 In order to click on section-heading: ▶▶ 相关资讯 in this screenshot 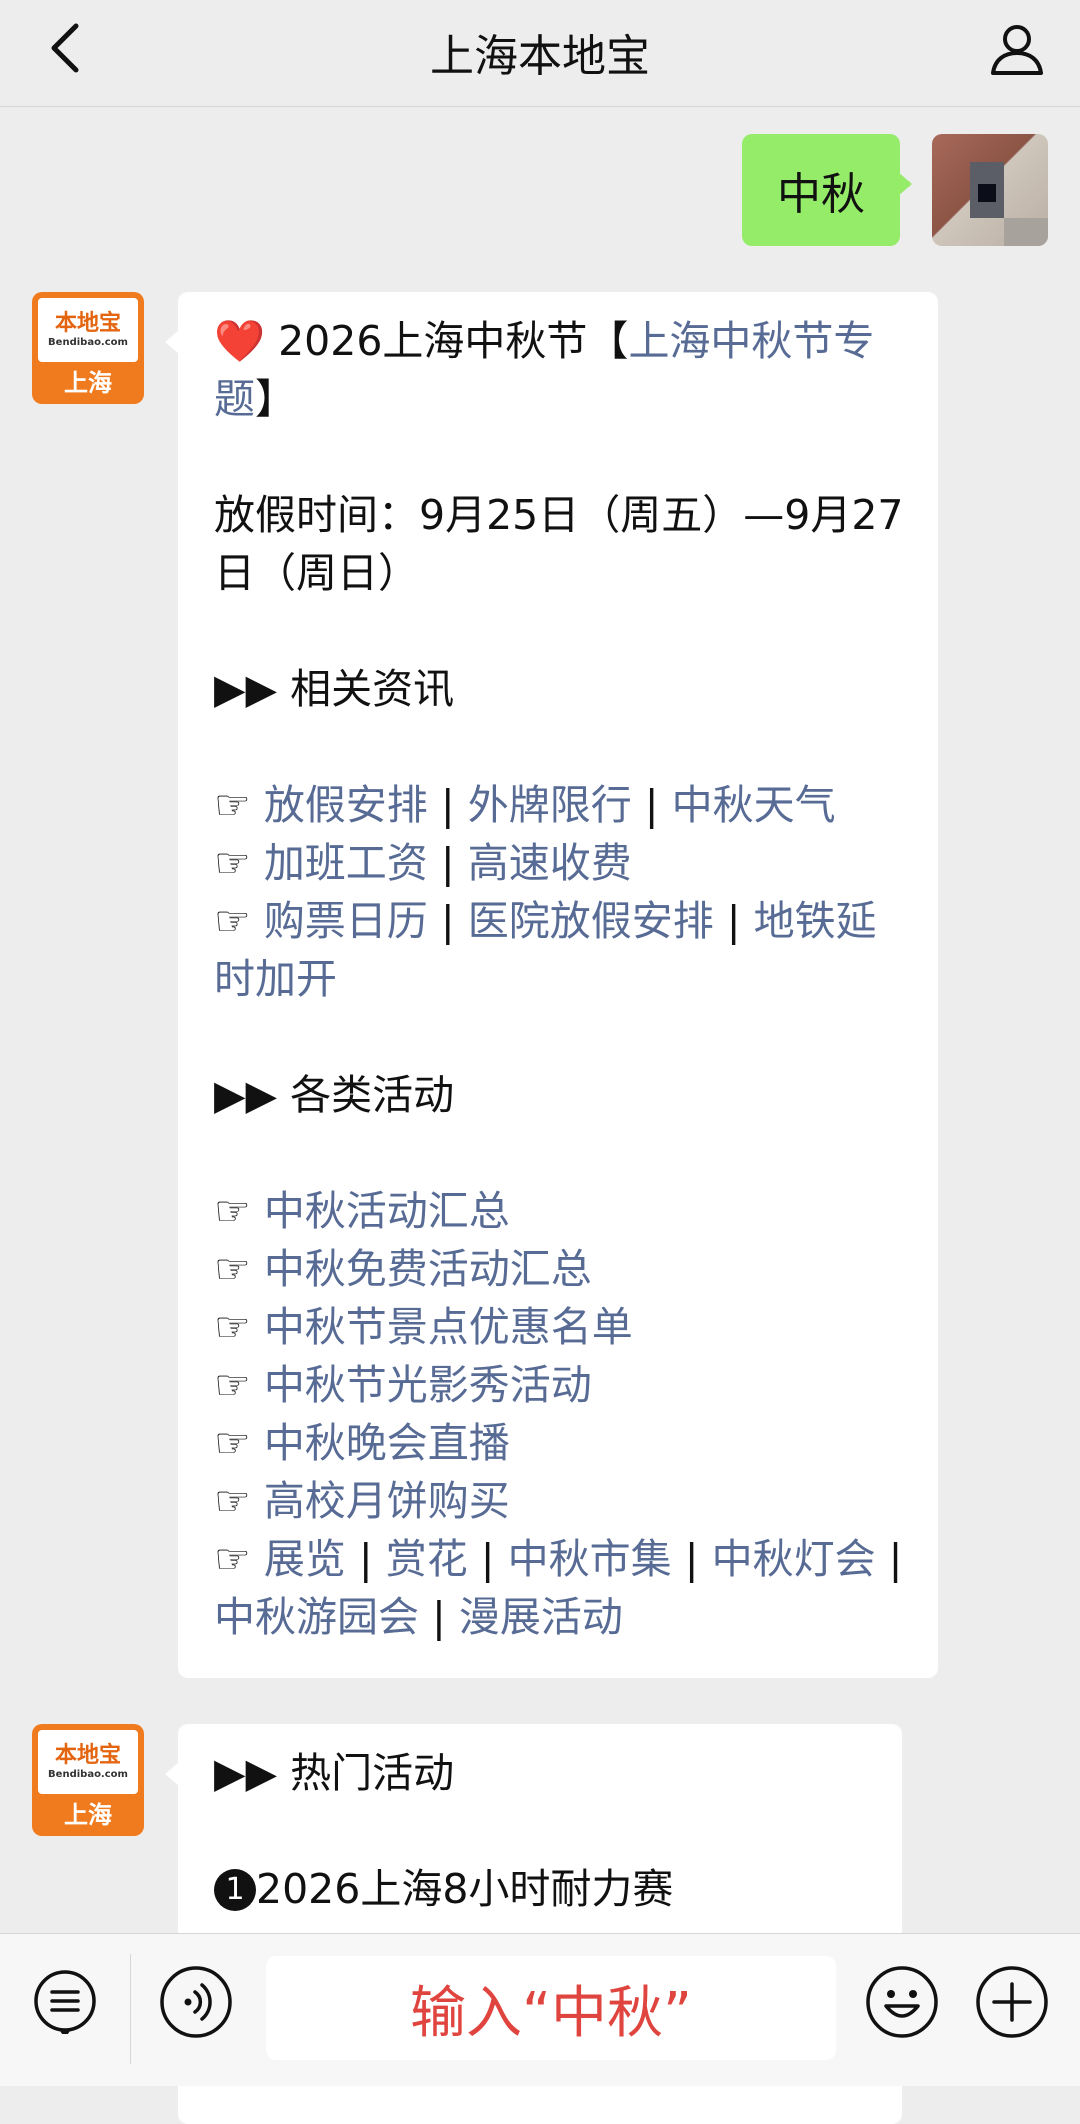, I will do `click(334, 689)`.